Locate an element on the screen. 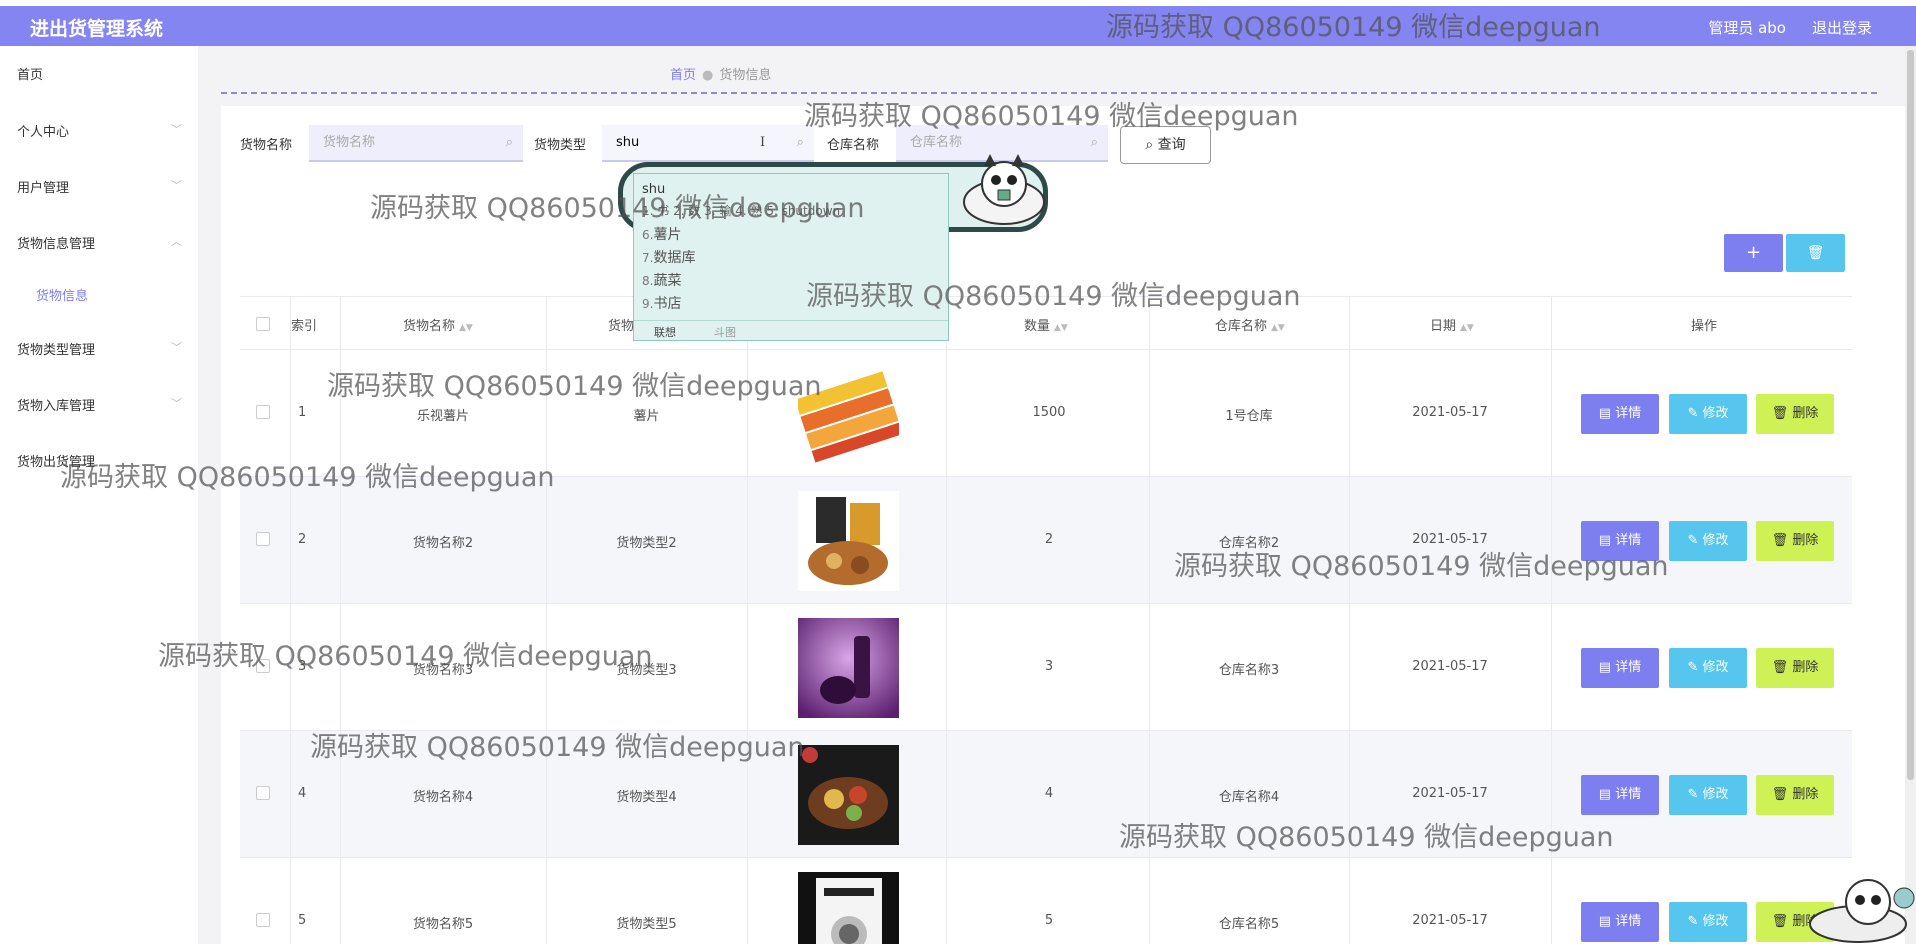 Image resolution: width=1916 pixels, height=944 pixels. sidebar-subitem-goods-info: 货物信息 is located at coordinates (62, 294).